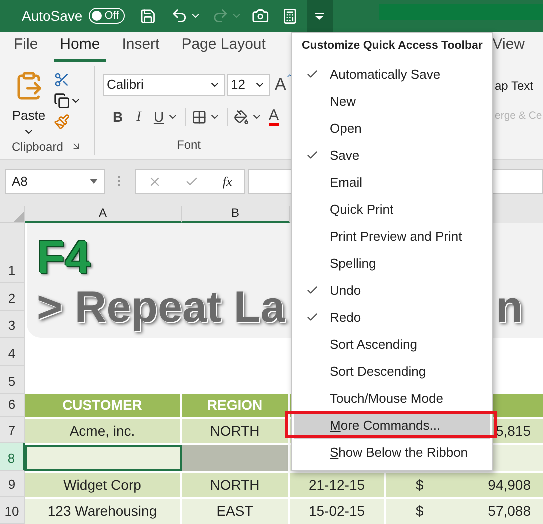  I want to click on font-name-field: Calibri, so click(164, 85).